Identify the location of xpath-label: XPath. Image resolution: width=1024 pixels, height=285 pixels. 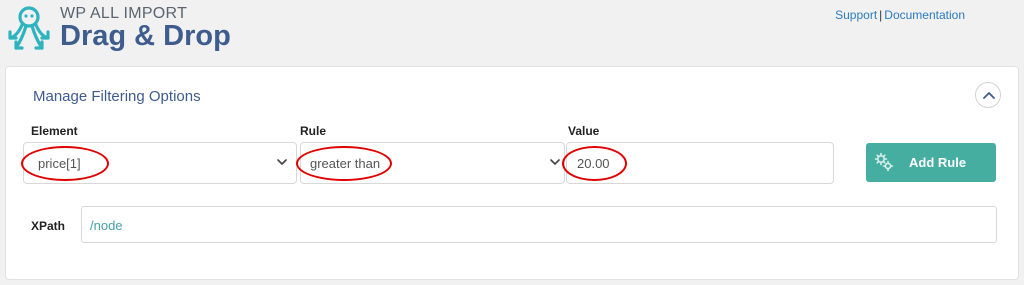
(48, 226).